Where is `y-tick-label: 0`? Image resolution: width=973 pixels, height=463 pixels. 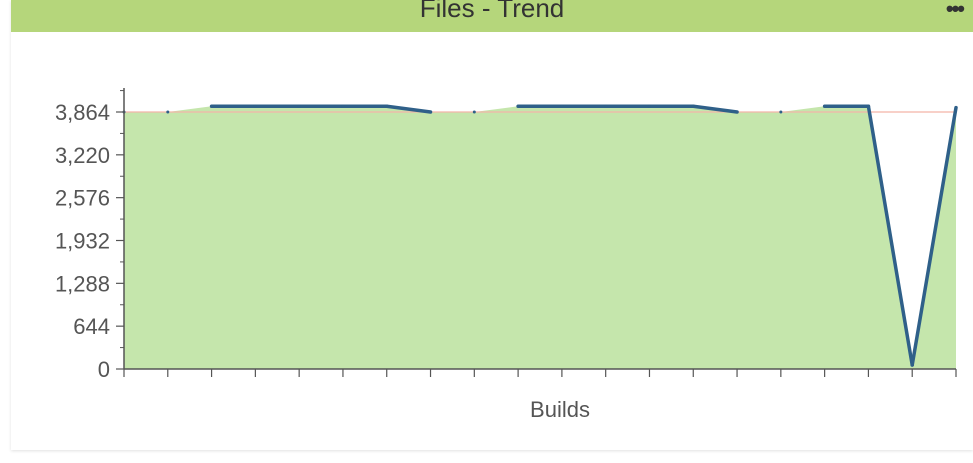
y-tick-label: 0 is located at coordinates (104, 369).